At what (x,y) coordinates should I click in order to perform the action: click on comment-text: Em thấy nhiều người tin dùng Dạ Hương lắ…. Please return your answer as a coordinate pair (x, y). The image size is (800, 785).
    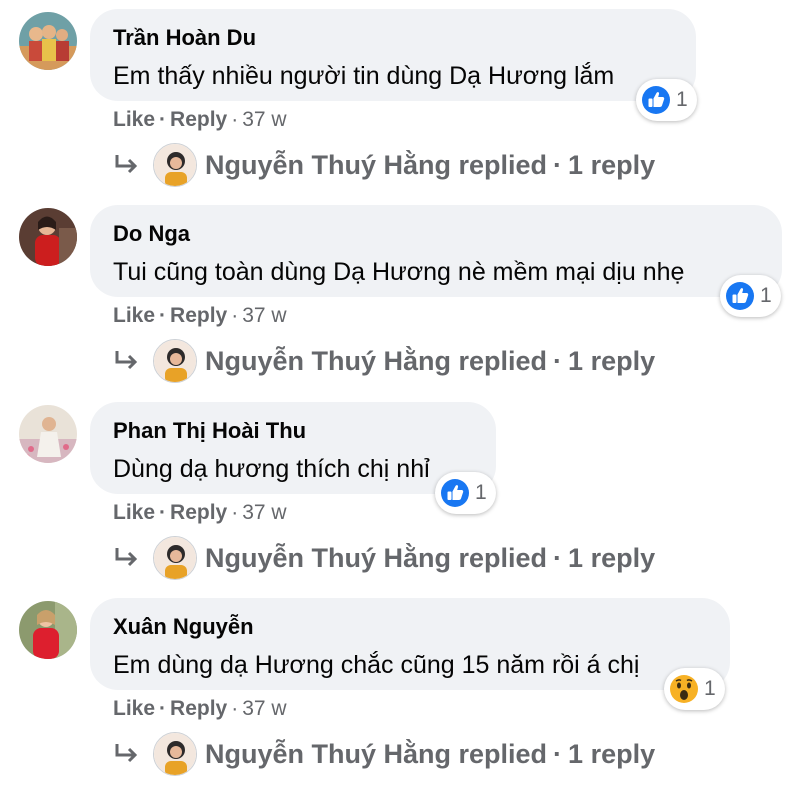
    Looking at the image, I should click on (364, 76).